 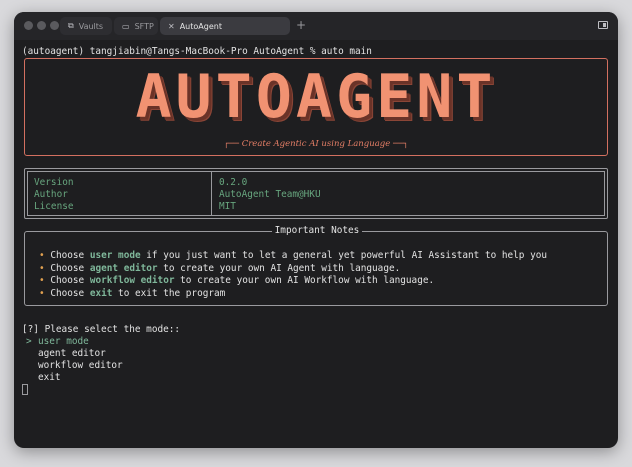 I want to click on tab-sftp: ▭ SFTP, so click(x=136, y=26).